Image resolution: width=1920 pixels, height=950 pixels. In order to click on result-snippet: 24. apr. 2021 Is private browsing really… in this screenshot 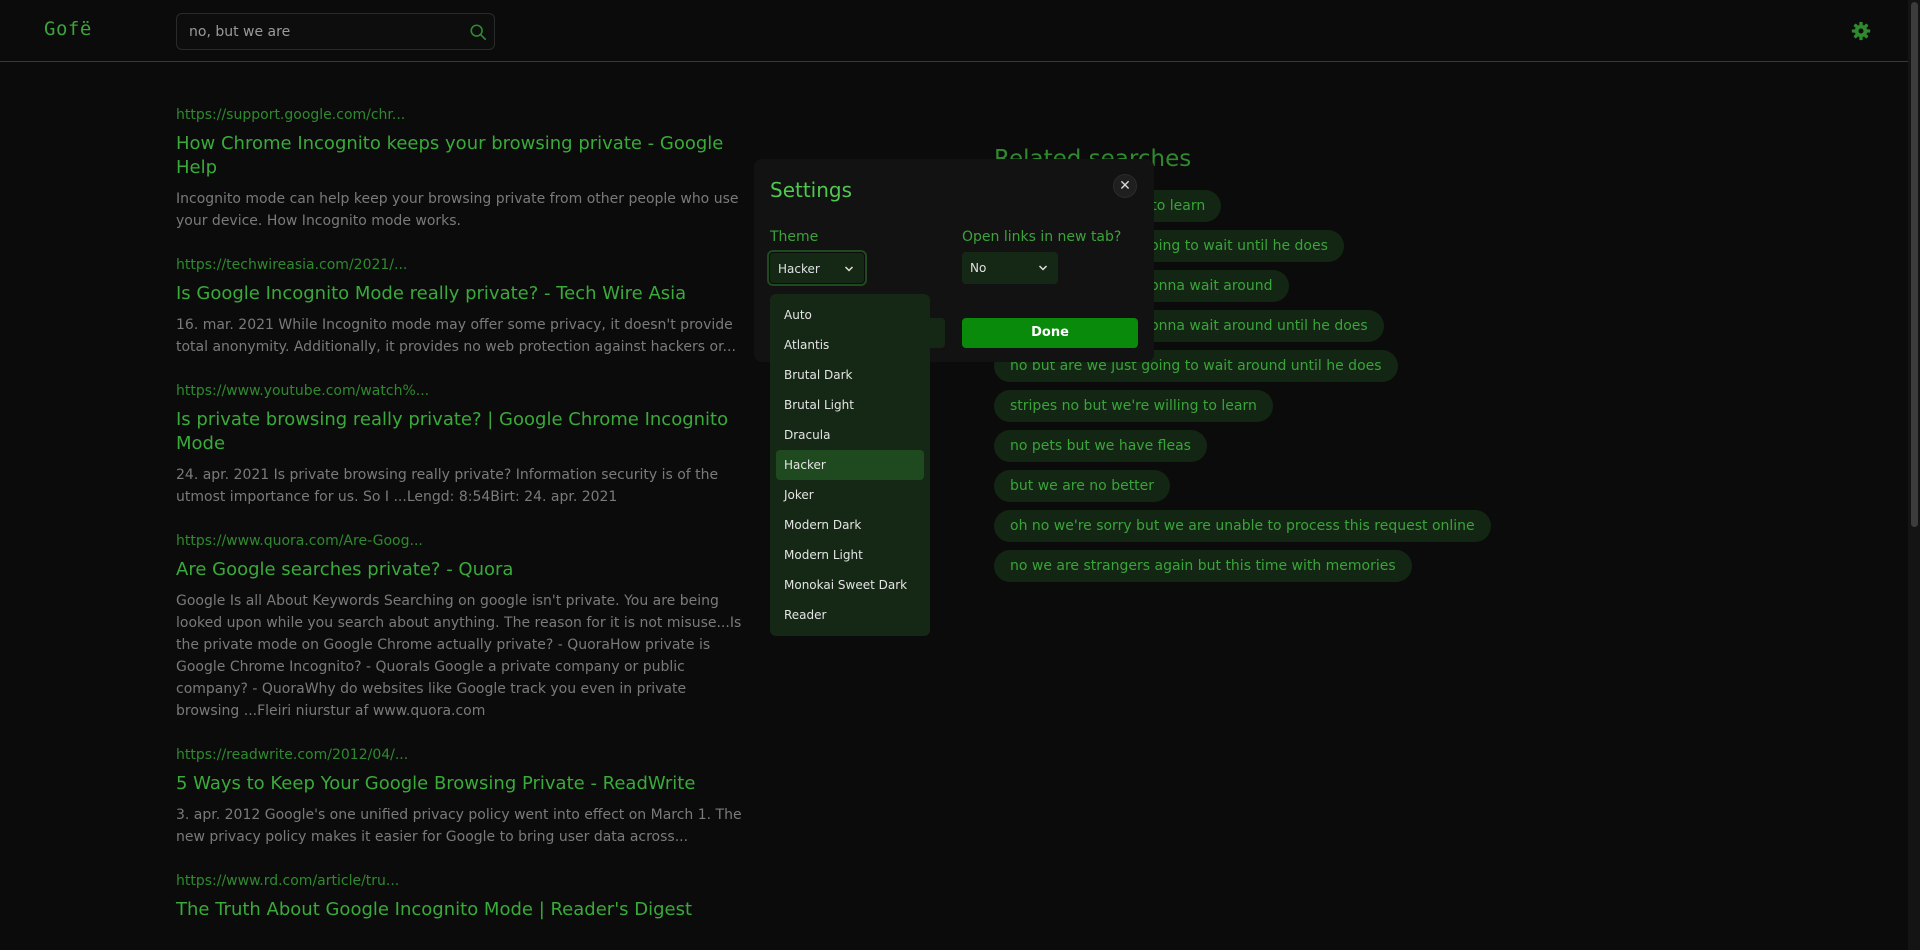, I will do `click(447, 486)`.